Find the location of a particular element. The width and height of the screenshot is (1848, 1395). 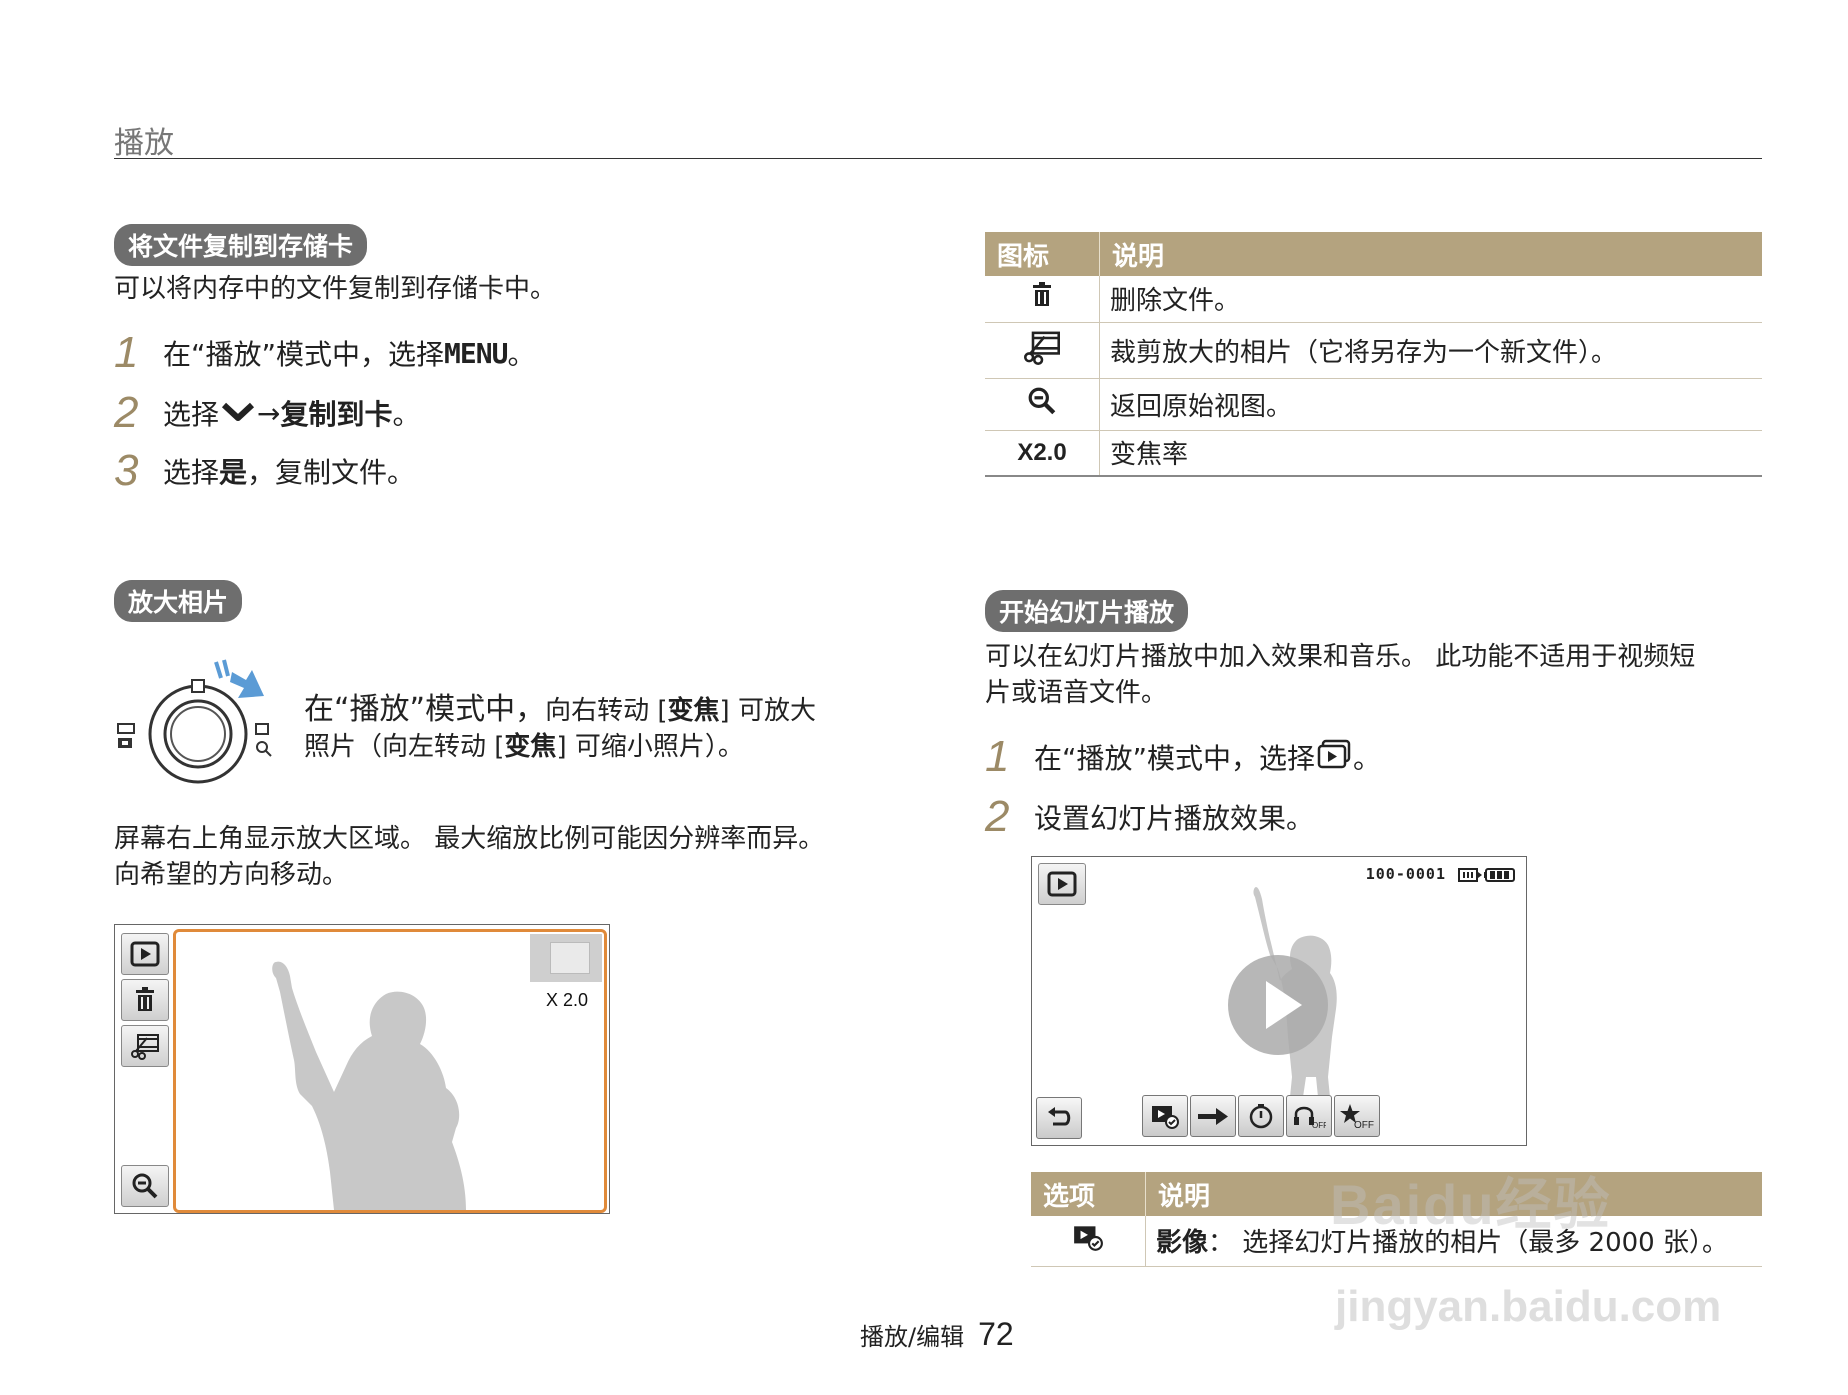

section-title: 播放 is located at coordinates (144, 143).